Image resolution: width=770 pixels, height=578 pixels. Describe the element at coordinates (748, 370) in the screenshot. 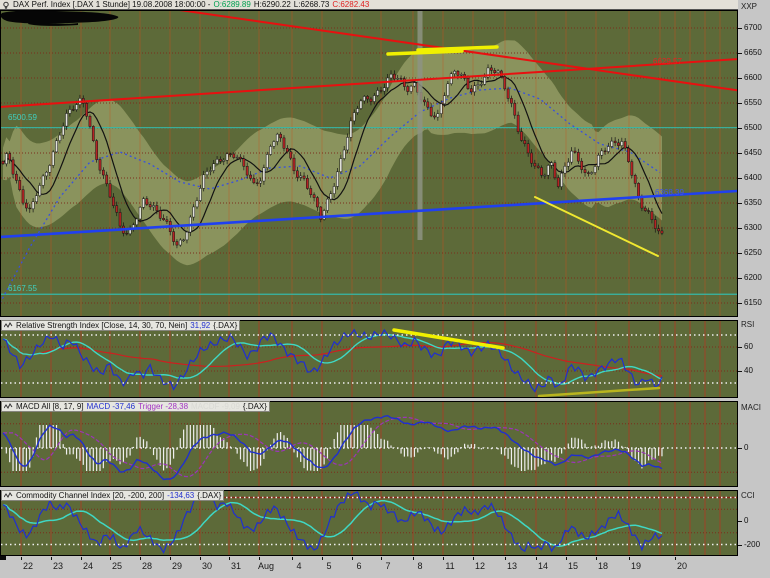

I see `rsi-tick-label: 40` at that location.